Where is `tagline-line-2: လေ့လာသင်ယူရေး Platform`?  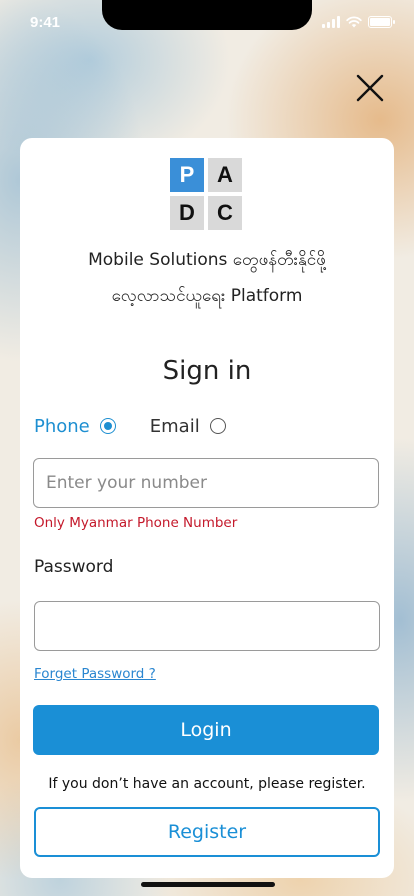 tagline-line-2: လေ့လာသင်ယူရေး Platform is located at coordinates (207, 296).